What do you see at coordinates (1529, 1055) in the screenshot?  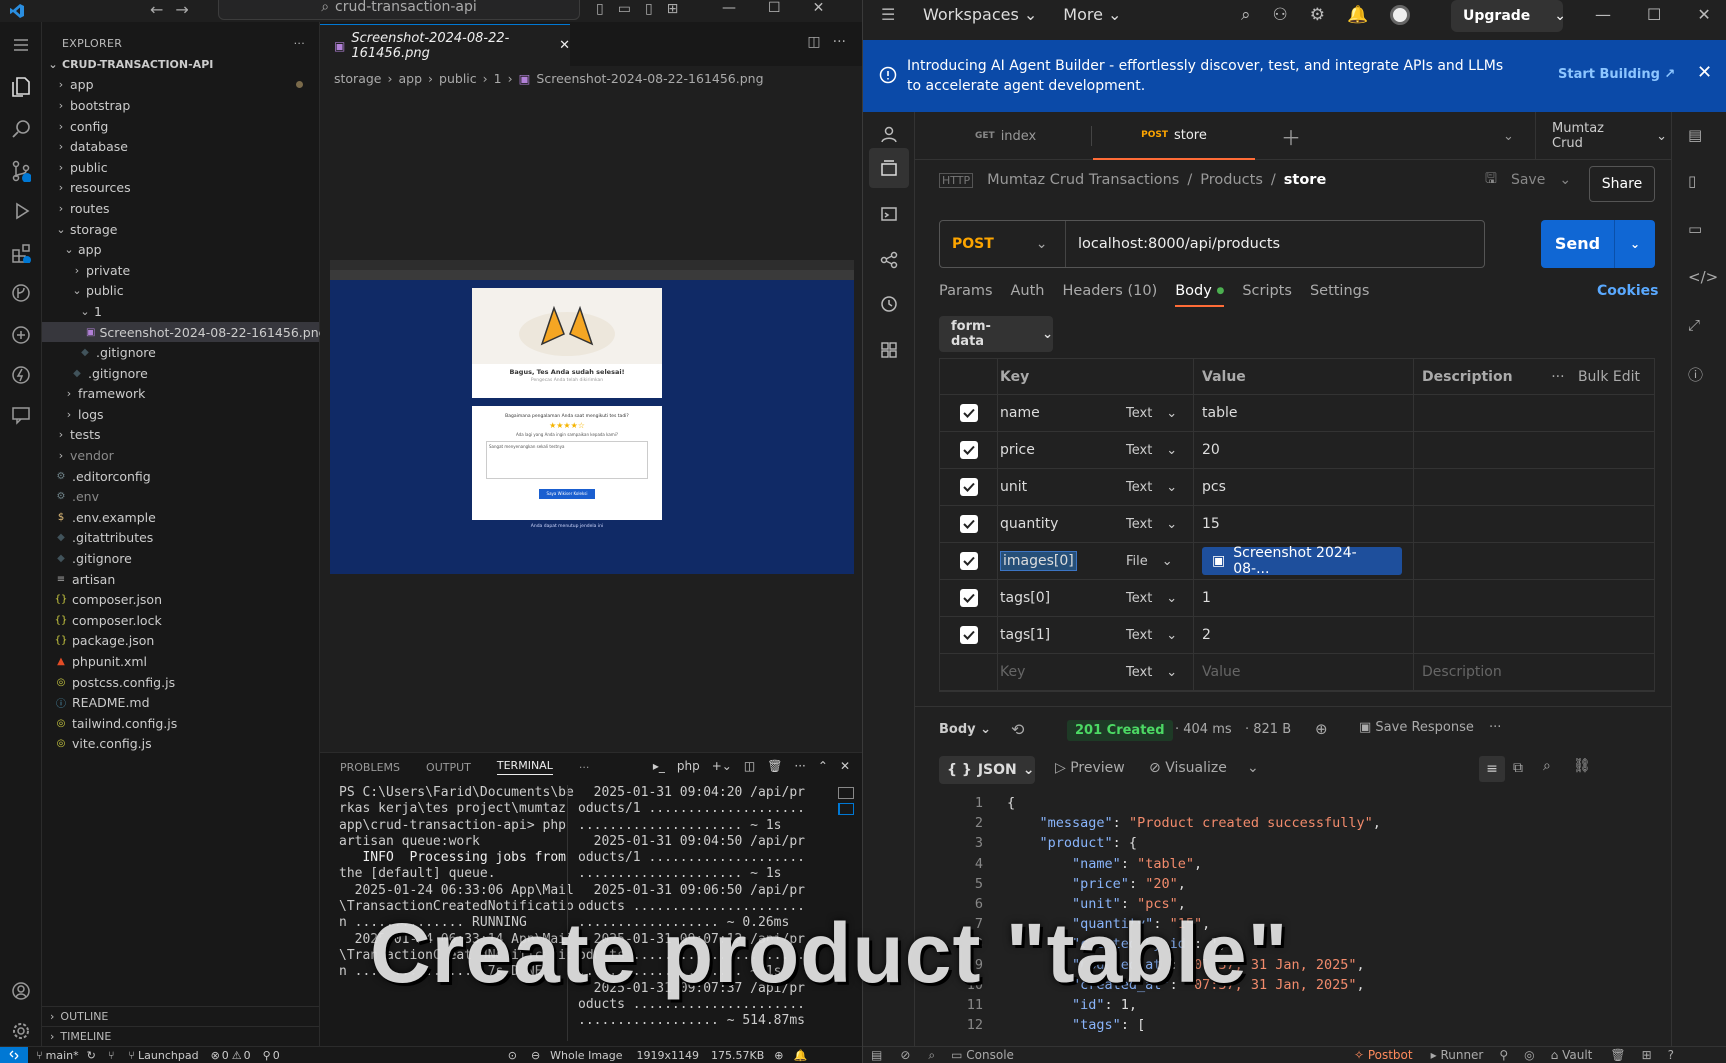 I see `cookies-icon: ◎` at bounding box center [1529, 1055].